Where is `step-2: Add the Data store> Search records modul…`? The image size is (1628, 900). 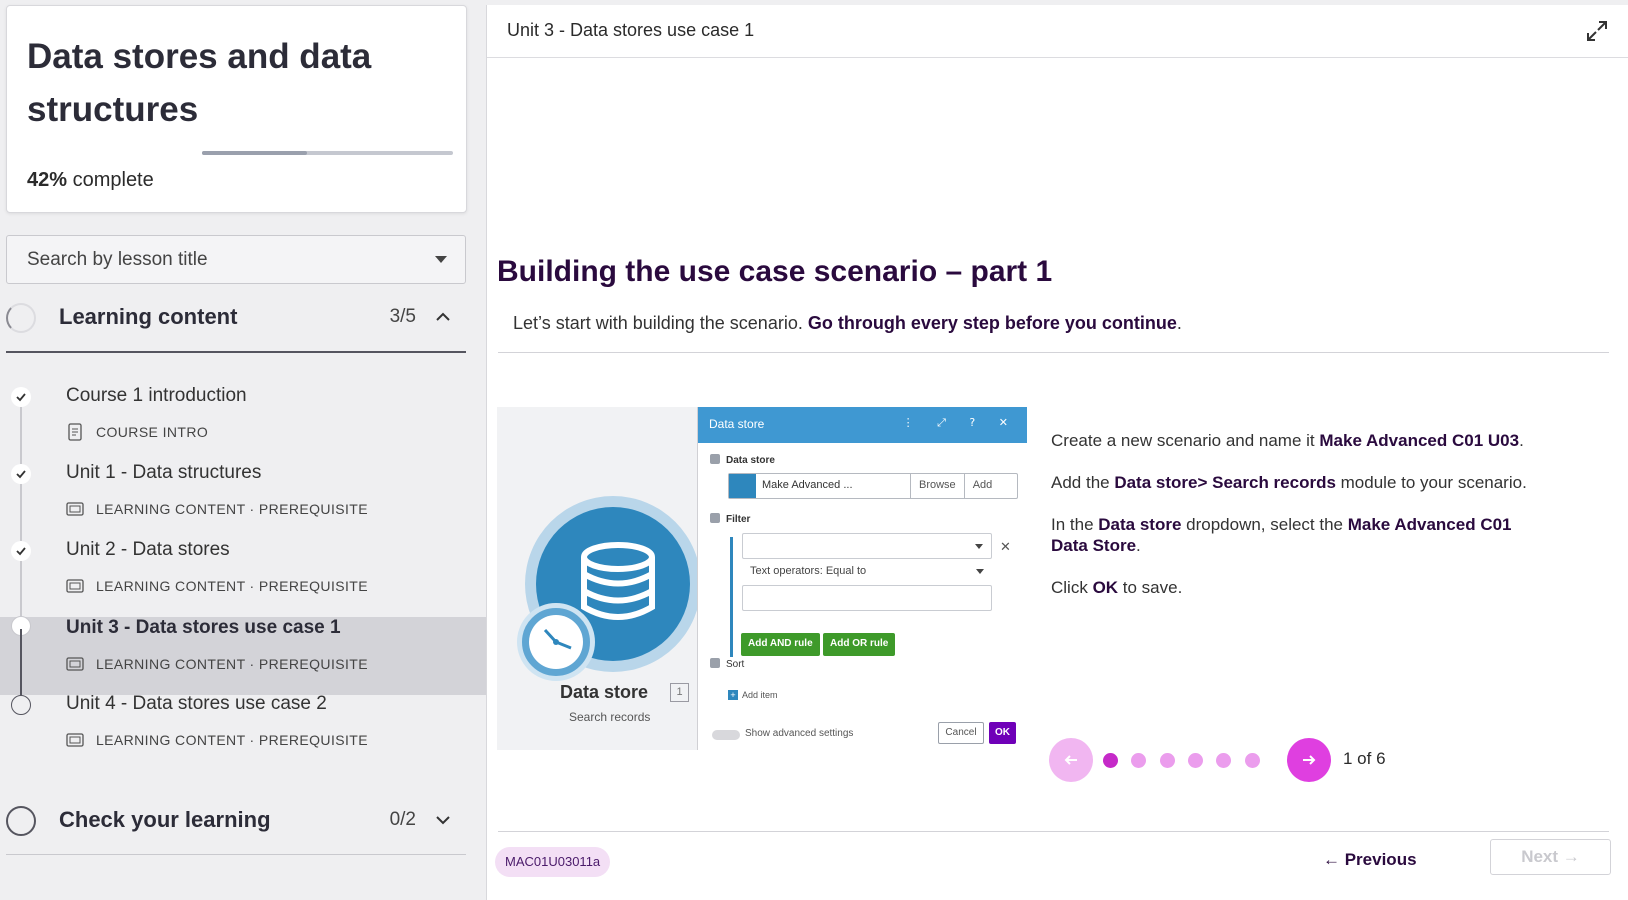 step-2: Add the Data store> Search records modul… is located at coordinates (1301, 482).